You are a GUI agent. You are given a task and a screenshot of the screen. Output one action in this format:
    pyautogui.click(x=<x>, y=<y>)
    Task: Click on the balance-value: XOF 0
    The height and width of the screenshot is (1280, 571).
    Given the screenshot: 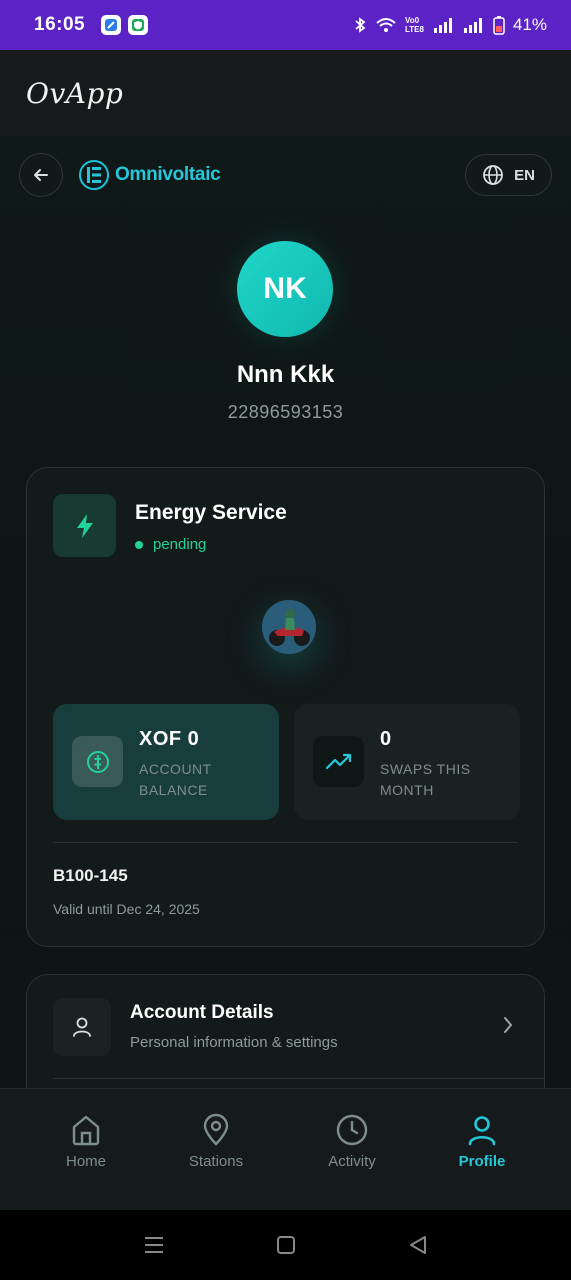 What is the action you would take?
    pyautogui.click(x=169, y=739)
    